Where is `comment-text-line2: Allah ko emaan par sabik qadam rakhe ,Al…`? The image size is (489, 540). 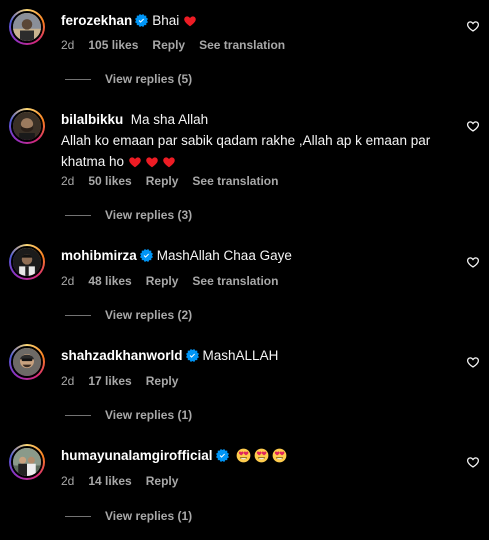
comment-text-line2: Allah ko emaan par sabik qadam rakhe ,Al… is located at coordinates (246, 151).